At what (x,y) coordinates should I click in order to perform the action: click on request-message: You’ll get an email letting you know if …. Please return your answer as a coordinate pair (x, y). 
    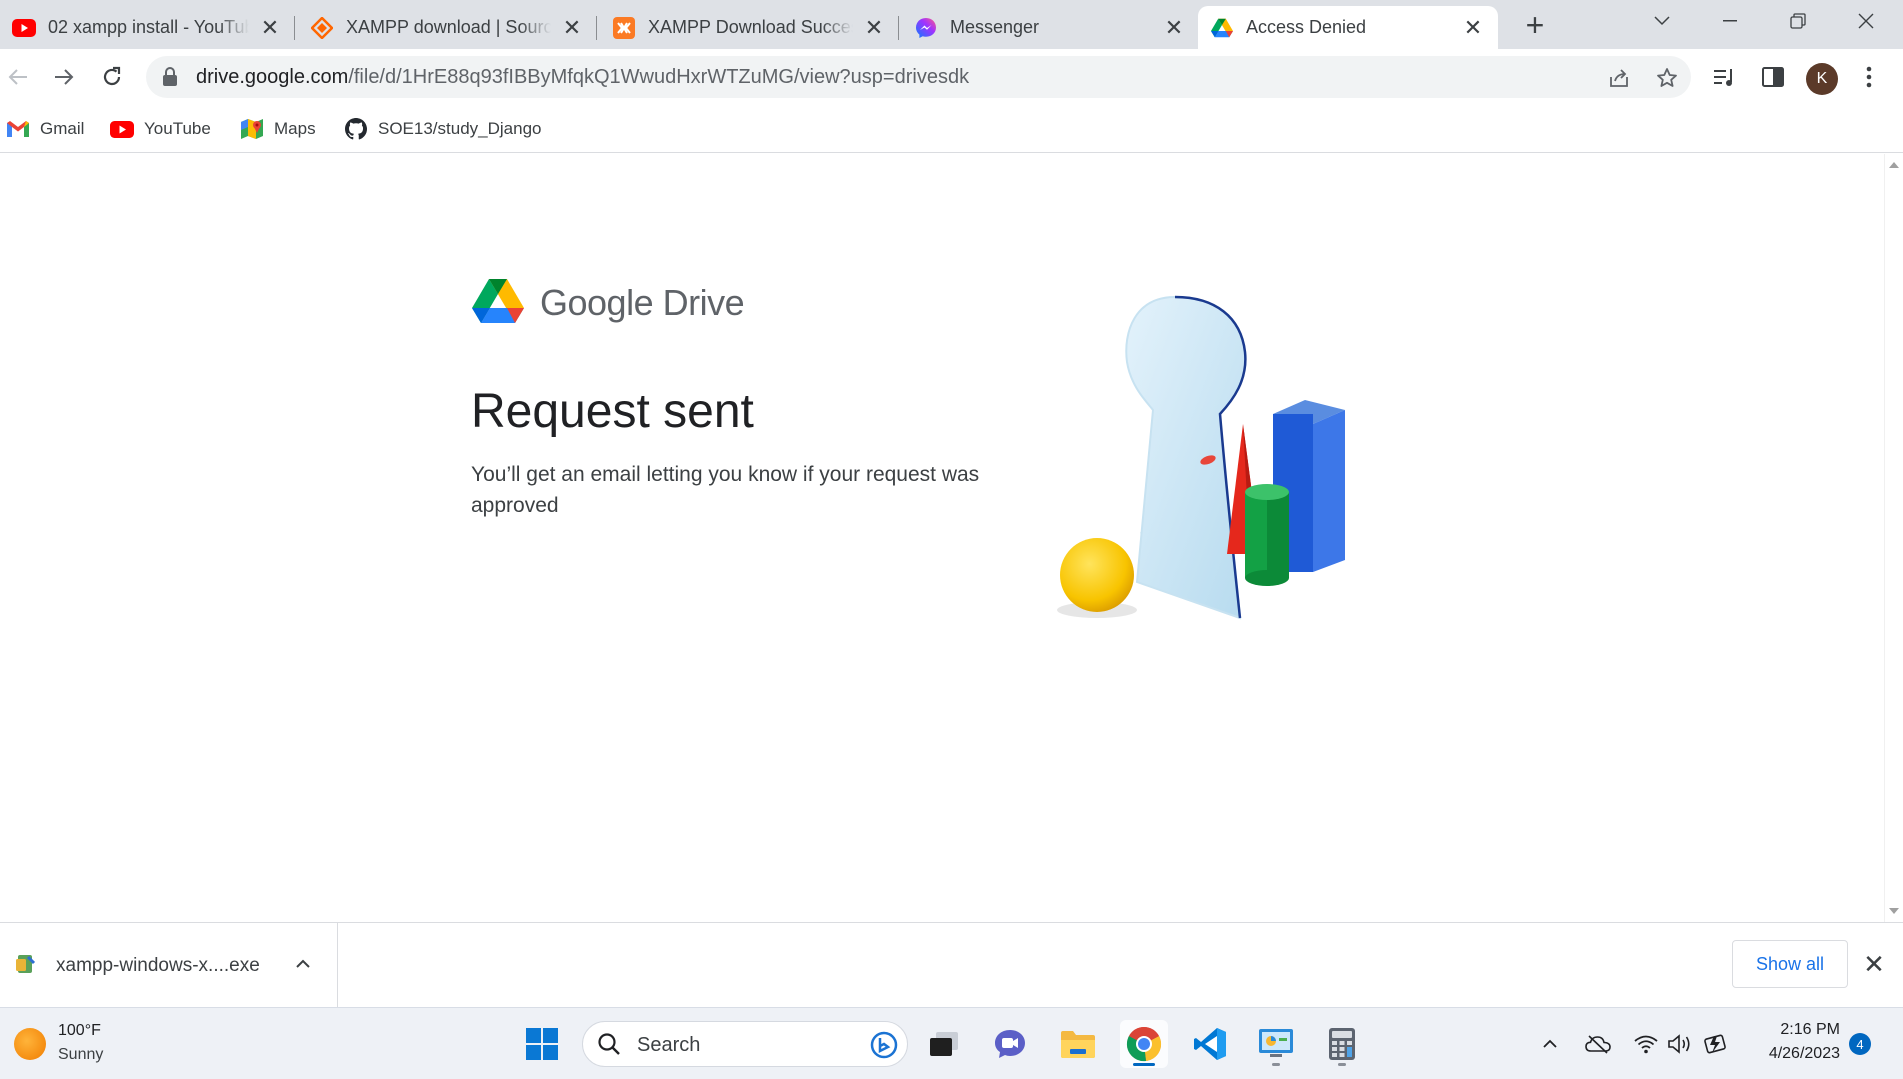
    Looking at the image, I should click on (725, 490).